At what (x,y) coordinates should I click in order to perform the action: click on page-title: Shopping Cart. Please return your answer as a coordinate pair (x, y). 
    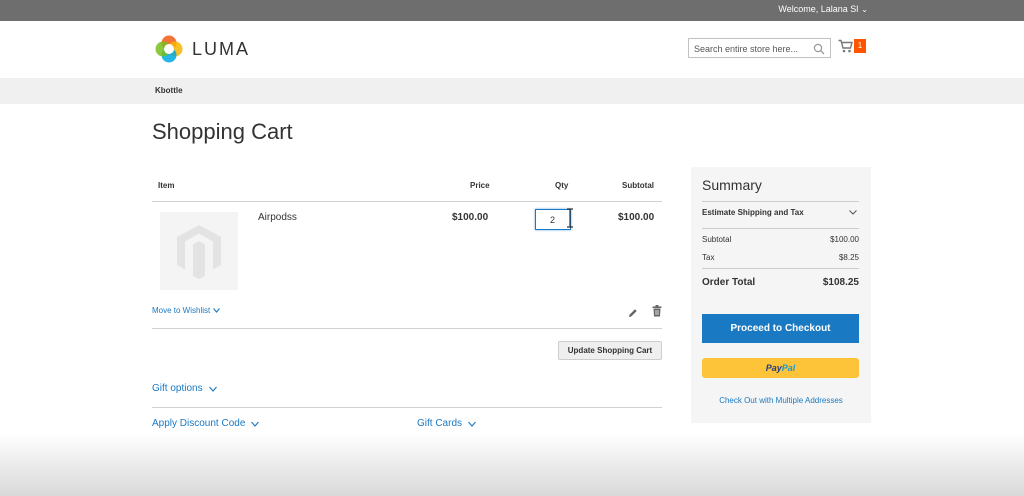
    Looking at the image, I should click on (222, 131).